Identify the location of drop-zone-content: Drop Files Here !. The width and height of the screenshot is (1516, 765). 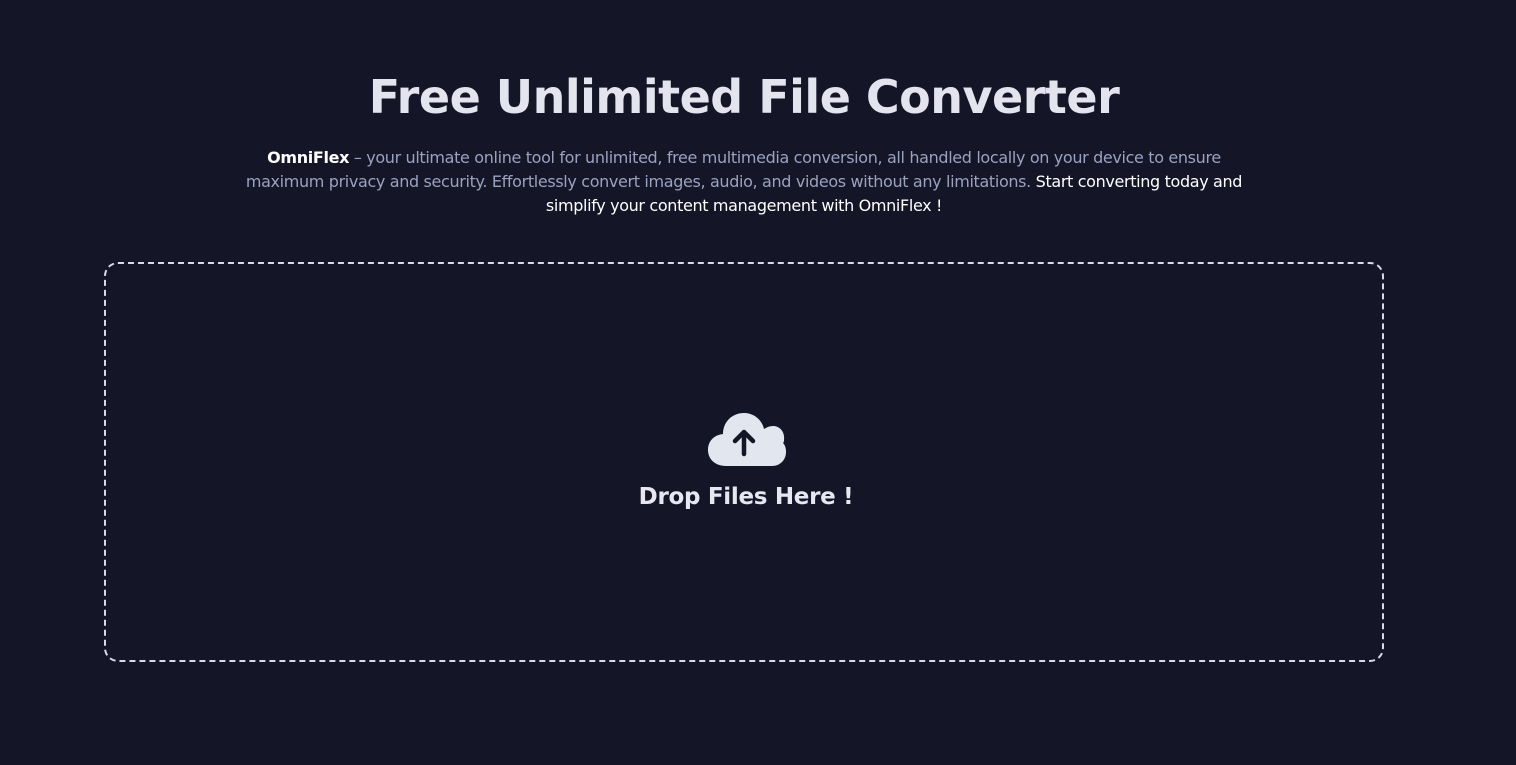
(744, 460).